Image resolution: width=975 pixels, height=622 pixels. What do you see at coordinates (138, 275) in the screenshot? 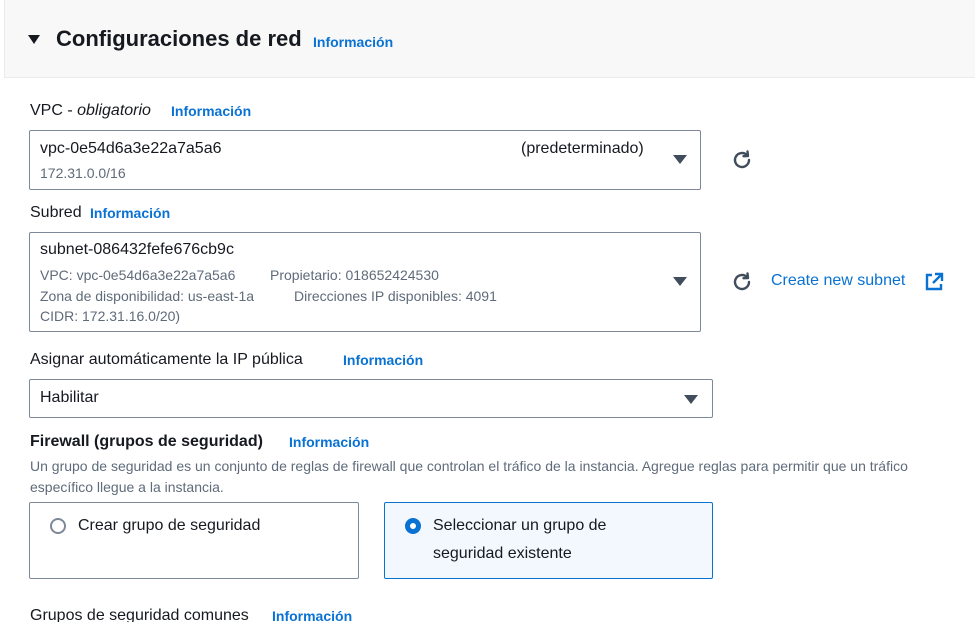
I see `subnet-vpc: VPC: vpc-0e54d6a3e22a7a5a6` at bounding box center [138, 275].